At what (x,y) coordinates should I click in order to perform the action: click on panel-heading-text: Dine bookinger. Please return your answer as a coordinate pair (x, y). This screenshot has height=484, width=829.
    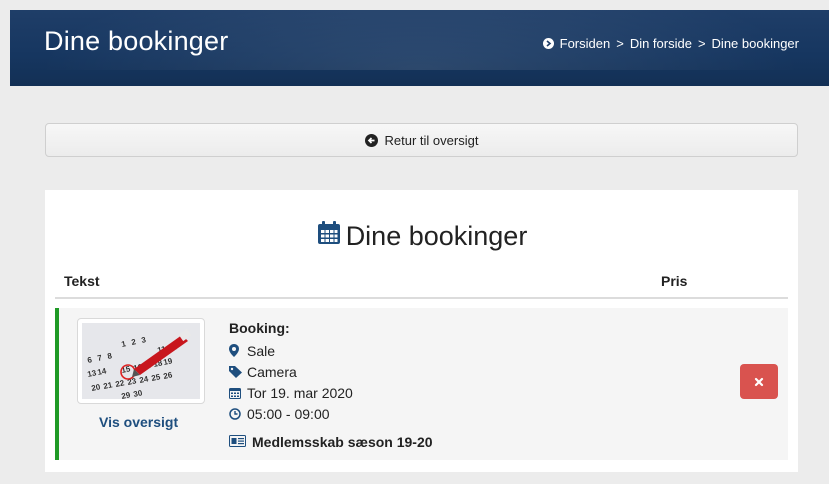
    Looking at the image, I should click on (436, 236).